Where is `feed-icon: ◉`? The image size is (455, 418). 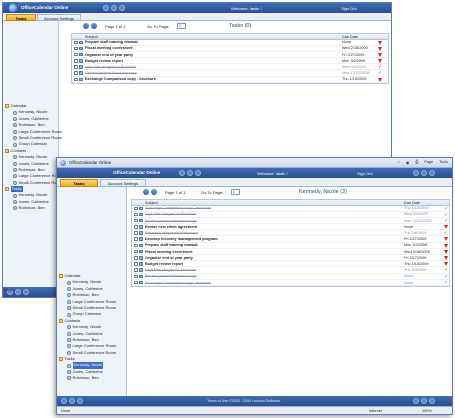 feed-icon: ◉ is located at coordinates (407, 162).